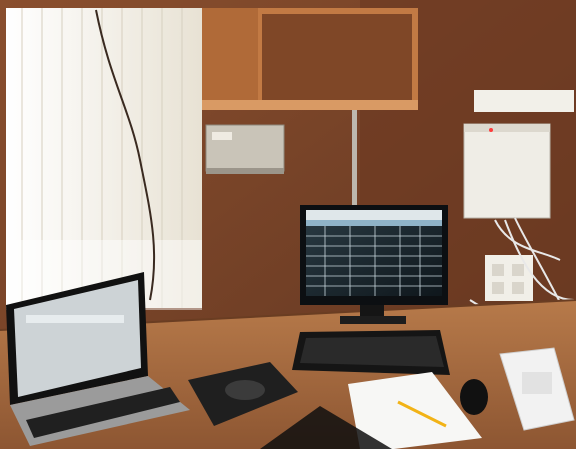 The height and width of the screenshot is (449, 576). What do you see at coordinates (509, 278) in the screenshot?
I see `power-strip` at bounding box center [509, 278].